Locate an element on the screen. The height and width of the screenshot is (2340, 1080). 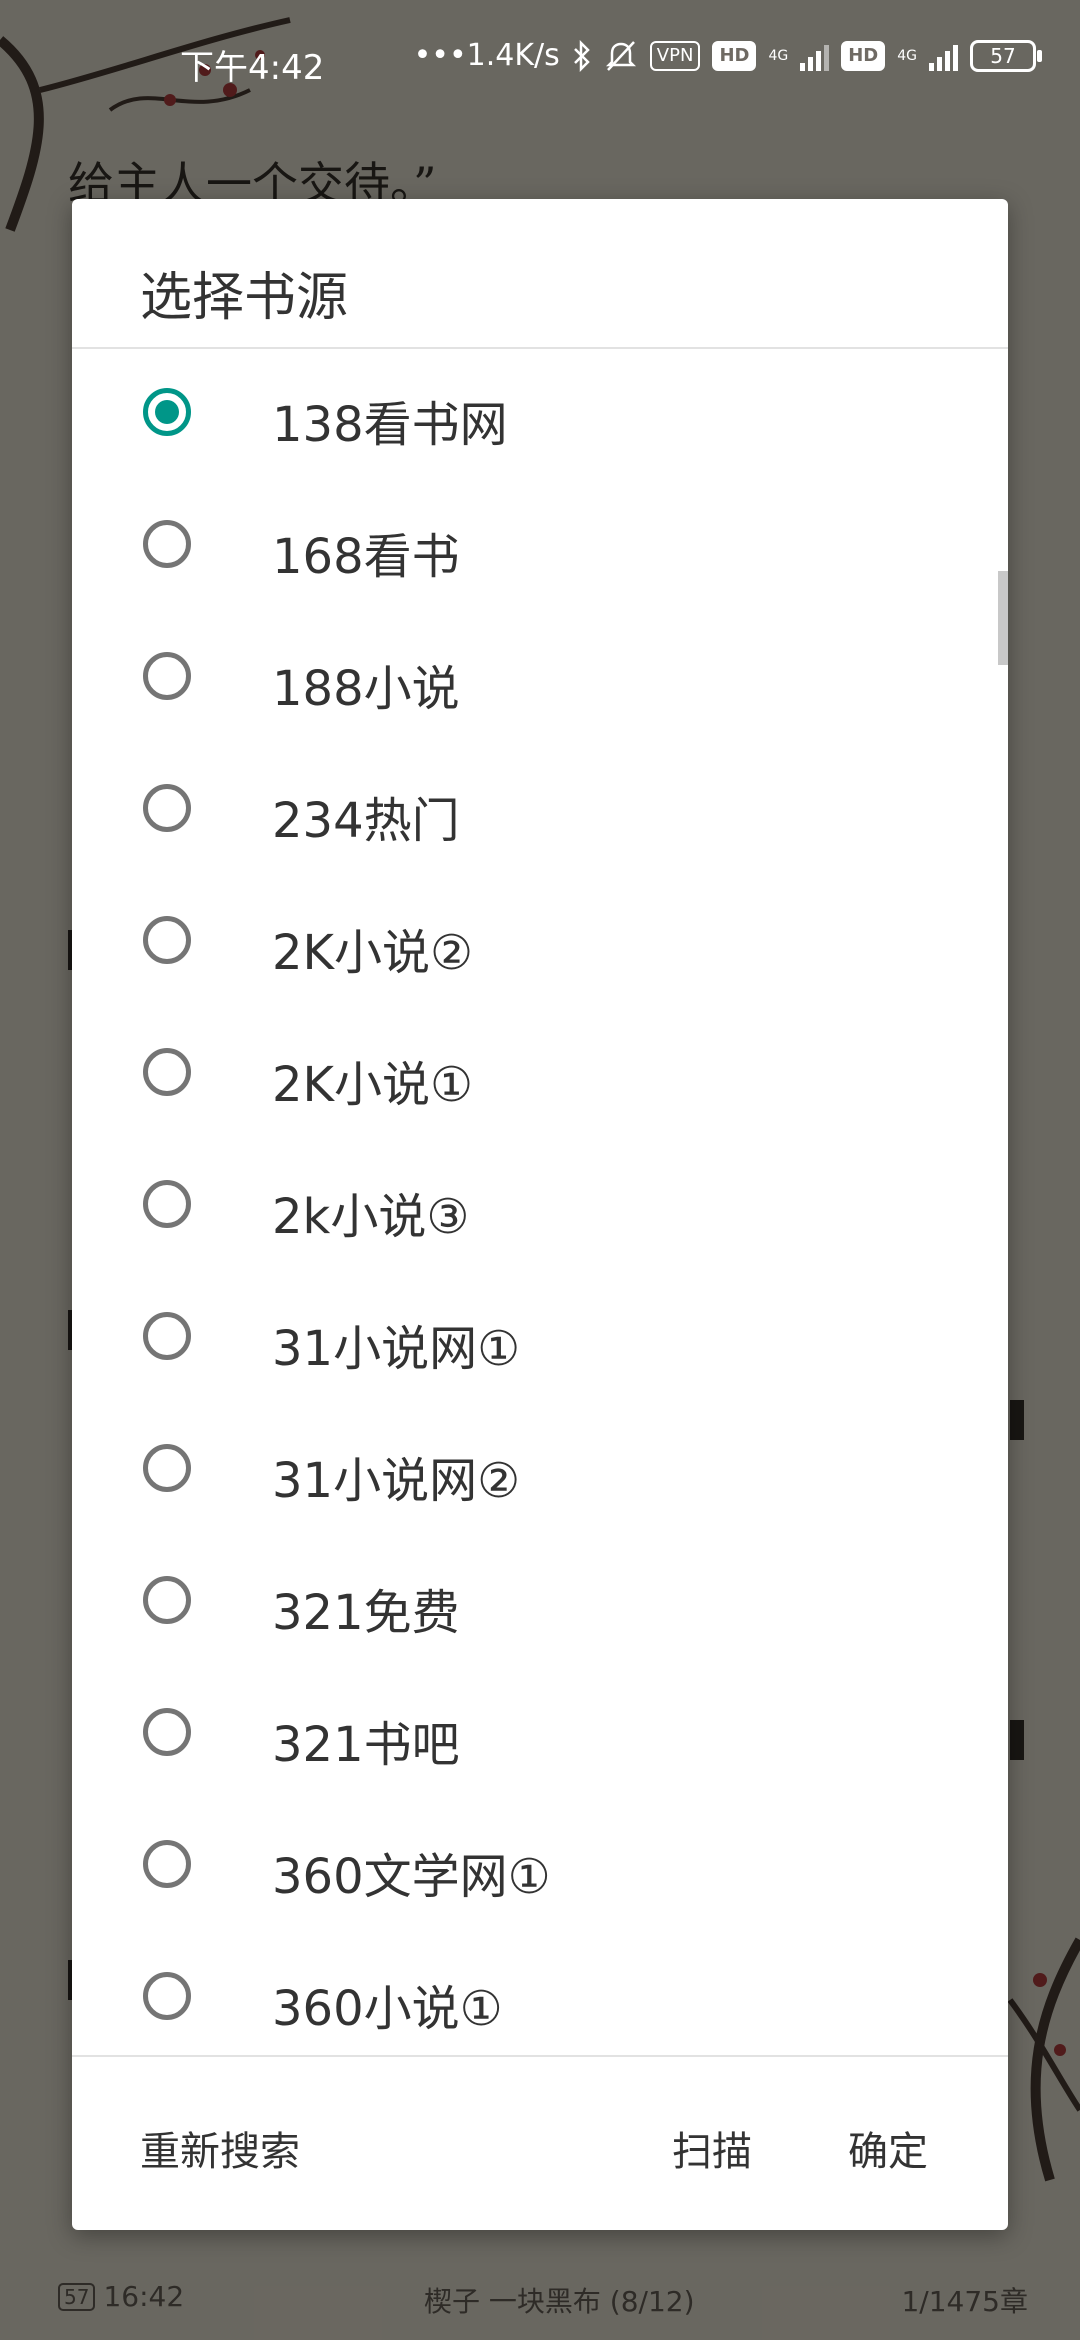
chapter-progress: 1/1475章 is located at coordinates (964, 2301).